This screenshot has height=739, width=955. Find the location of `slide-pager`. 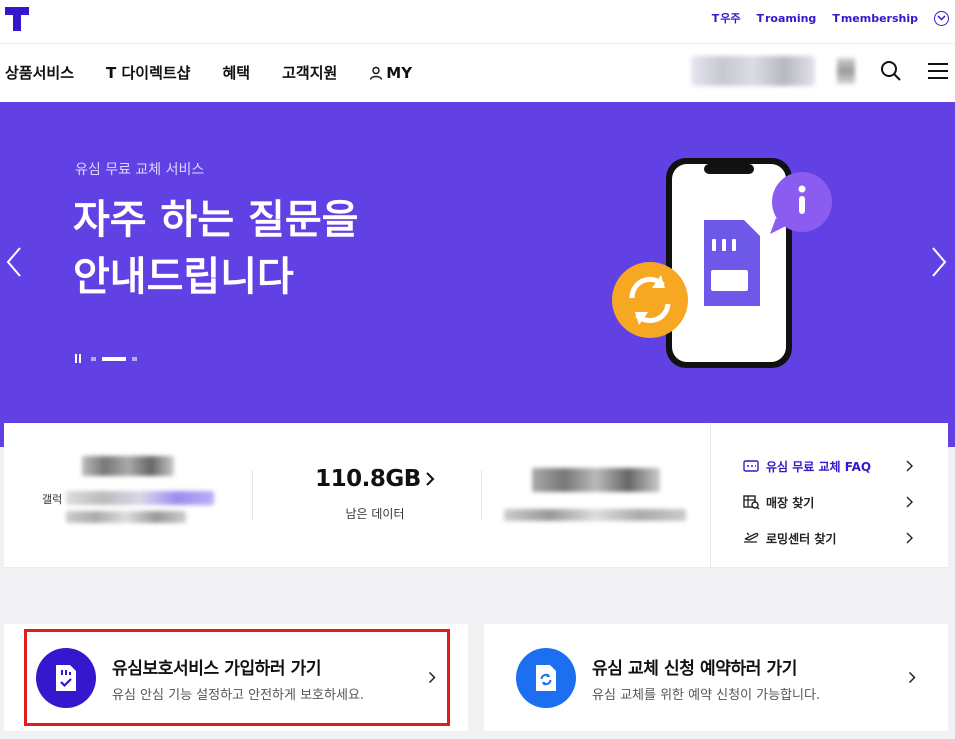

slide-pager is located at coordinates (106, 358).